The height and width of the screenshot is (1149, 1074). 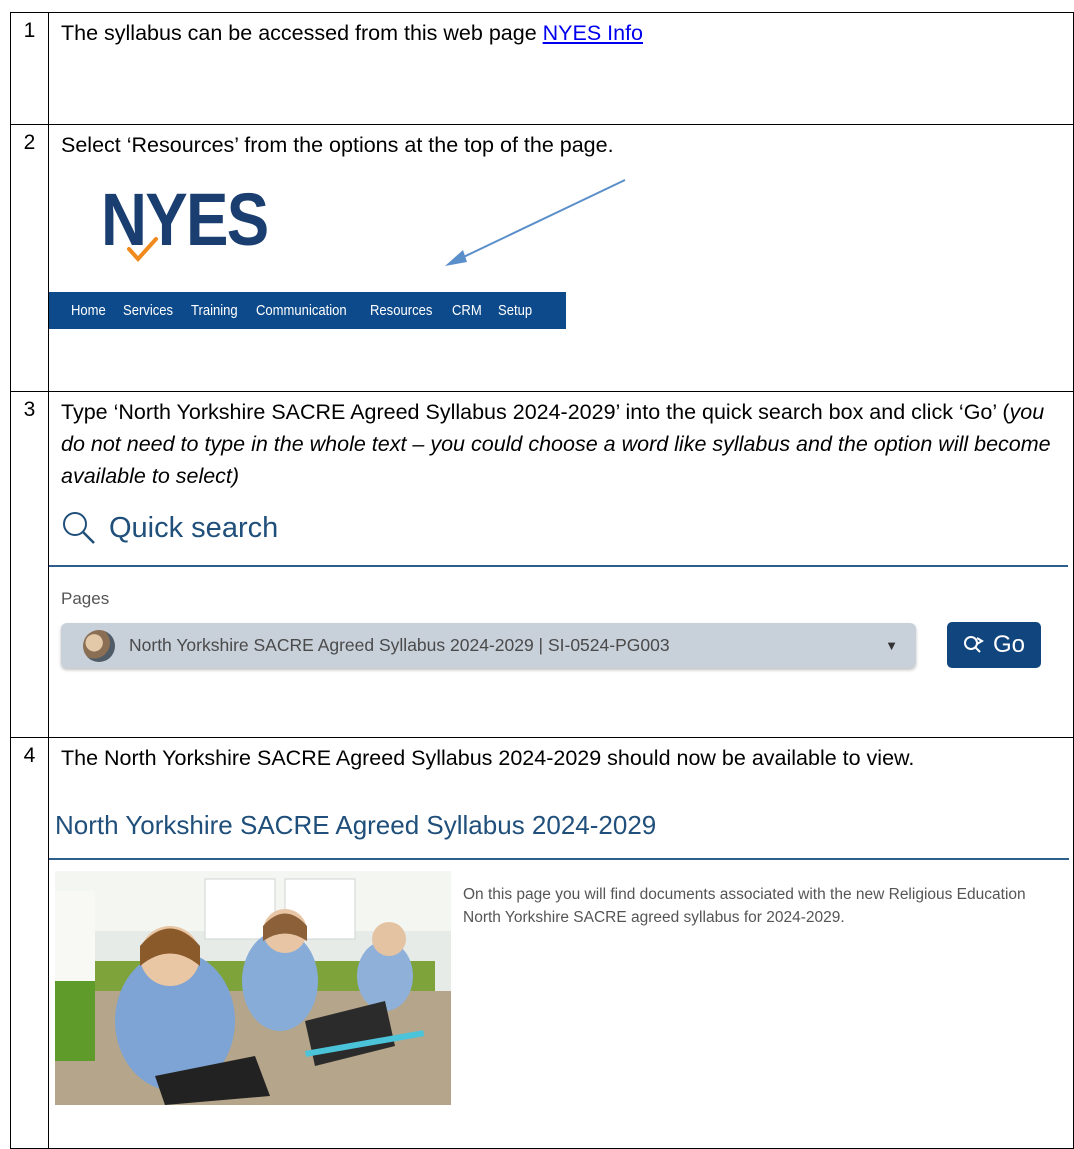 I want to click on nav-item-home: Home, so click(x=88, y=311).